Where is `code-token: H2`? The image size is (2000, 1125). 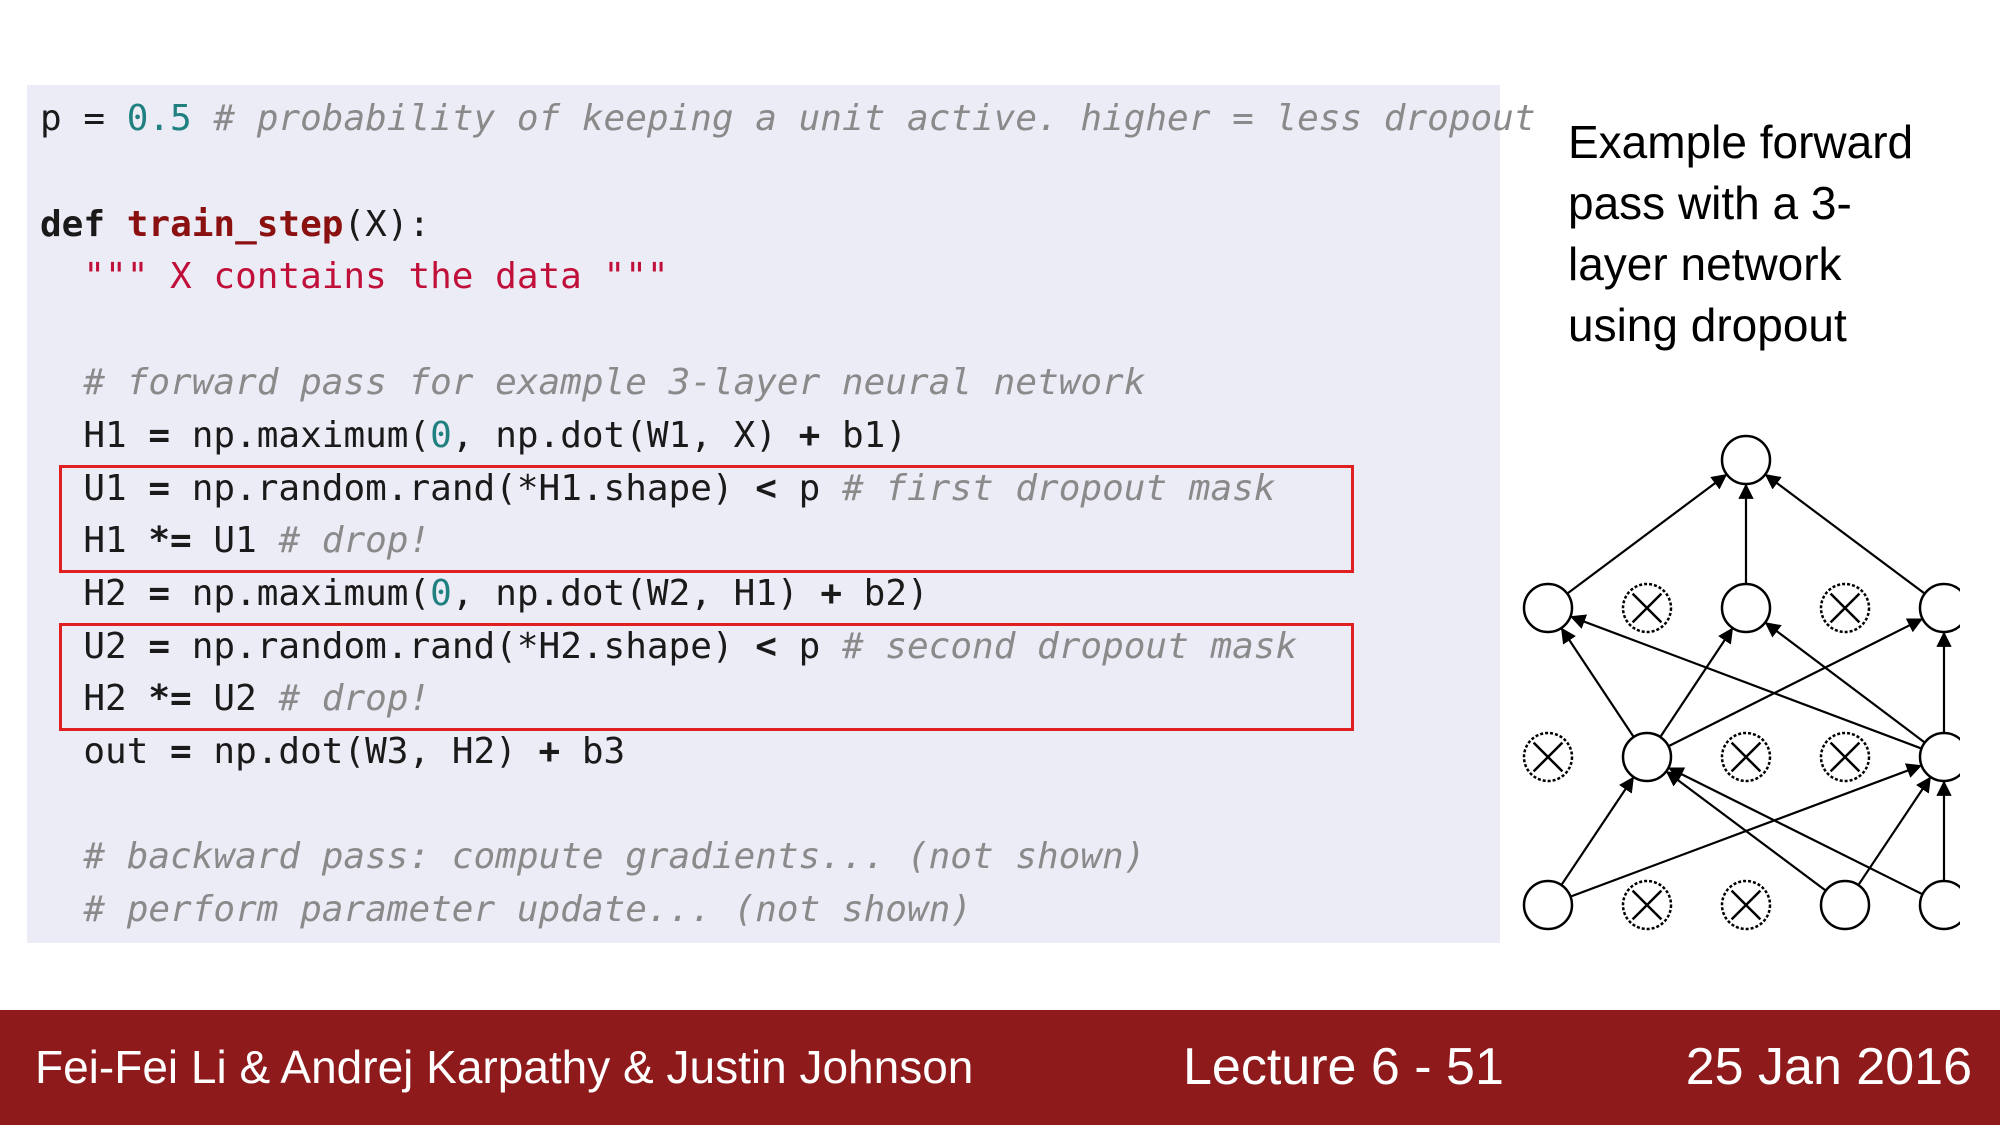 code-token: H2 is located at coordinates (94, 593).